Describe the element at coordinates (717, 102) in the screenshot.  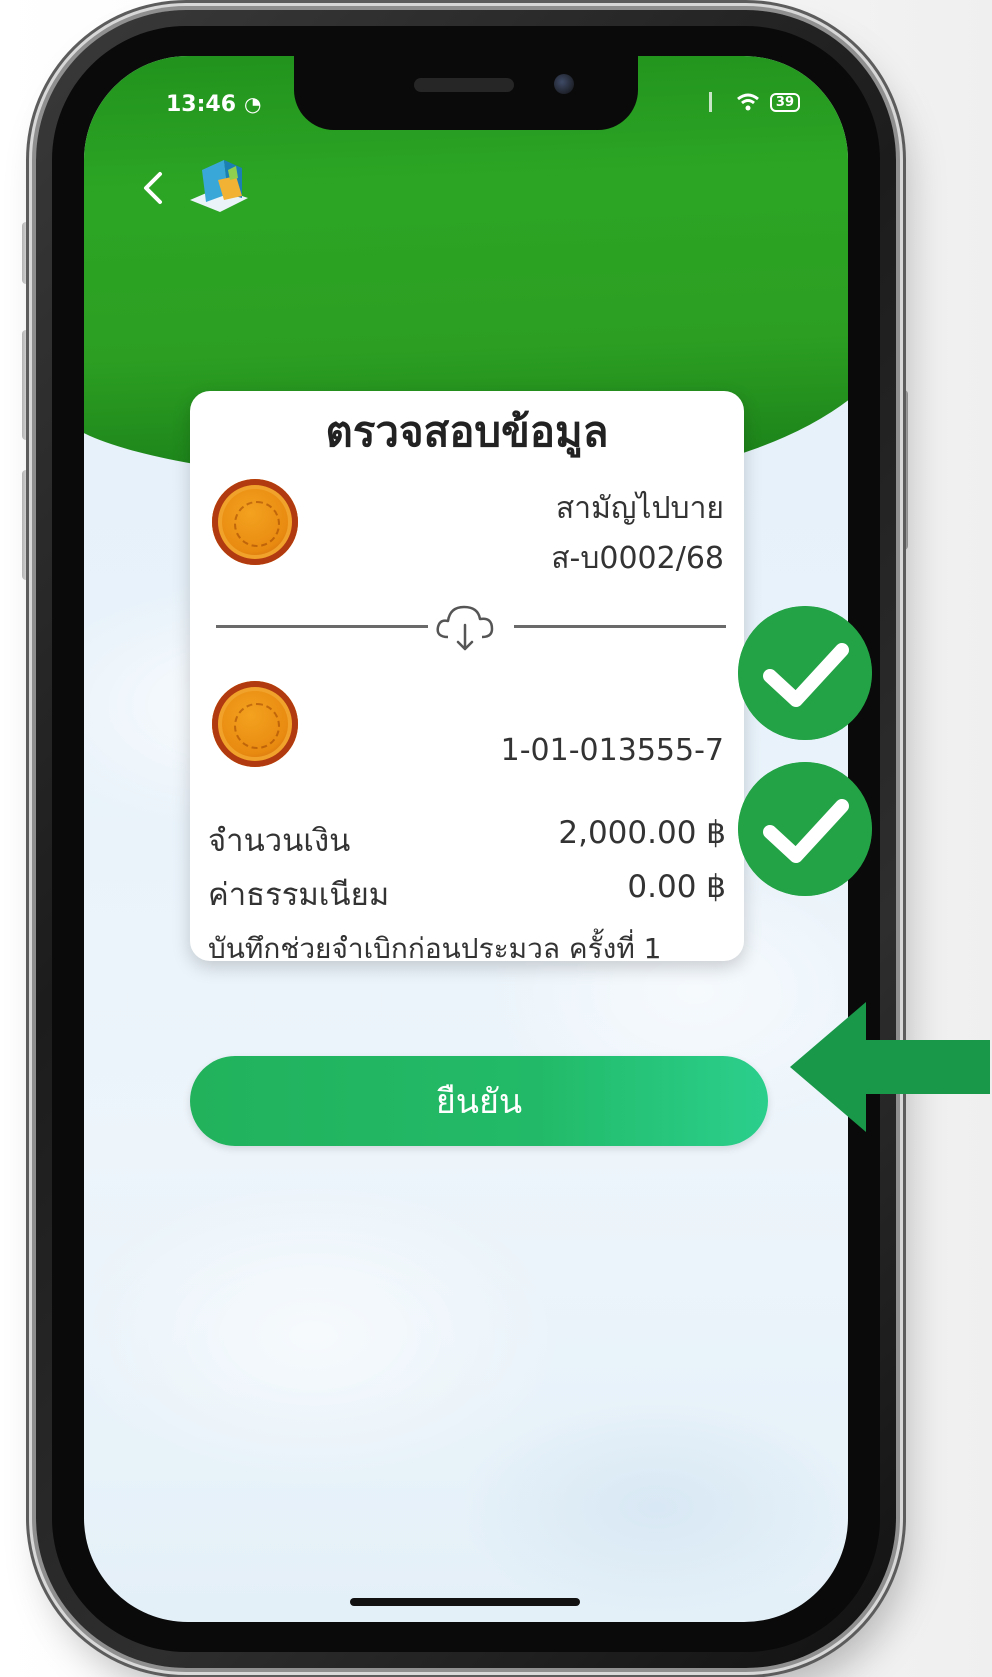
I see `signal-icon` at that location.